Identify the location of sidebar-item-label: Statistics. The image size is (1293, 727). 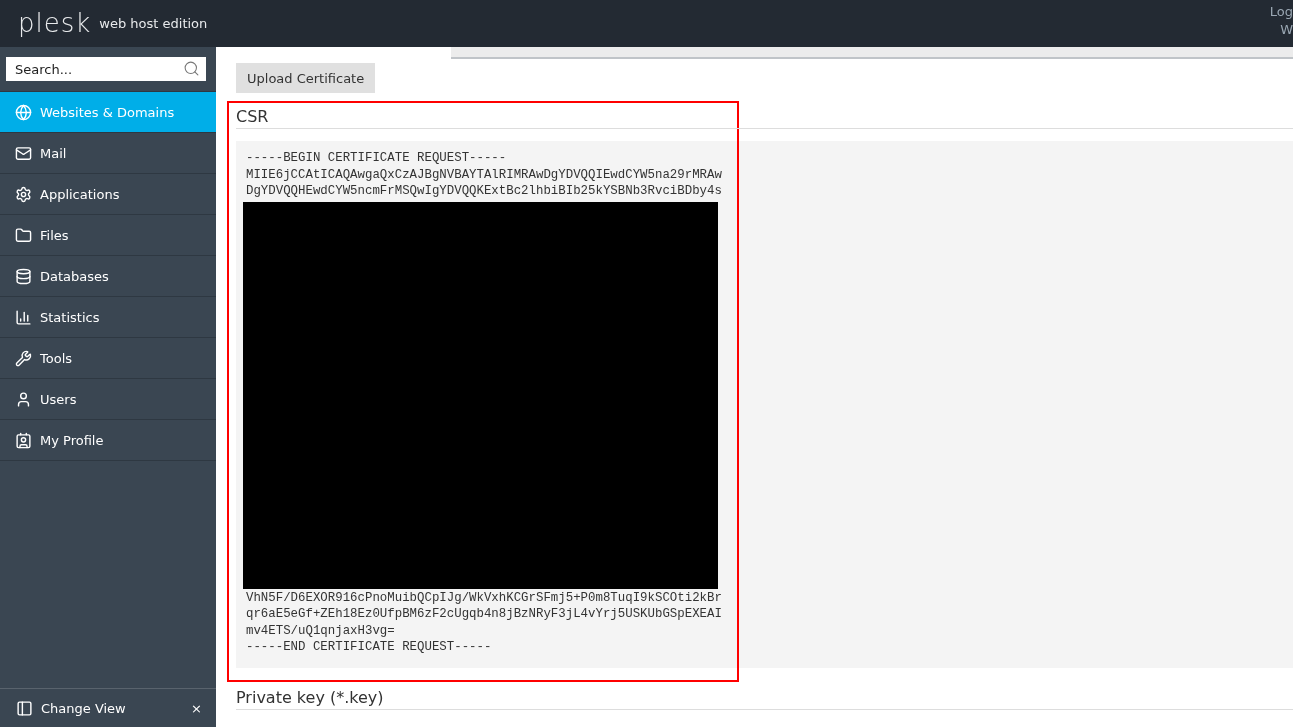
(70, 317).